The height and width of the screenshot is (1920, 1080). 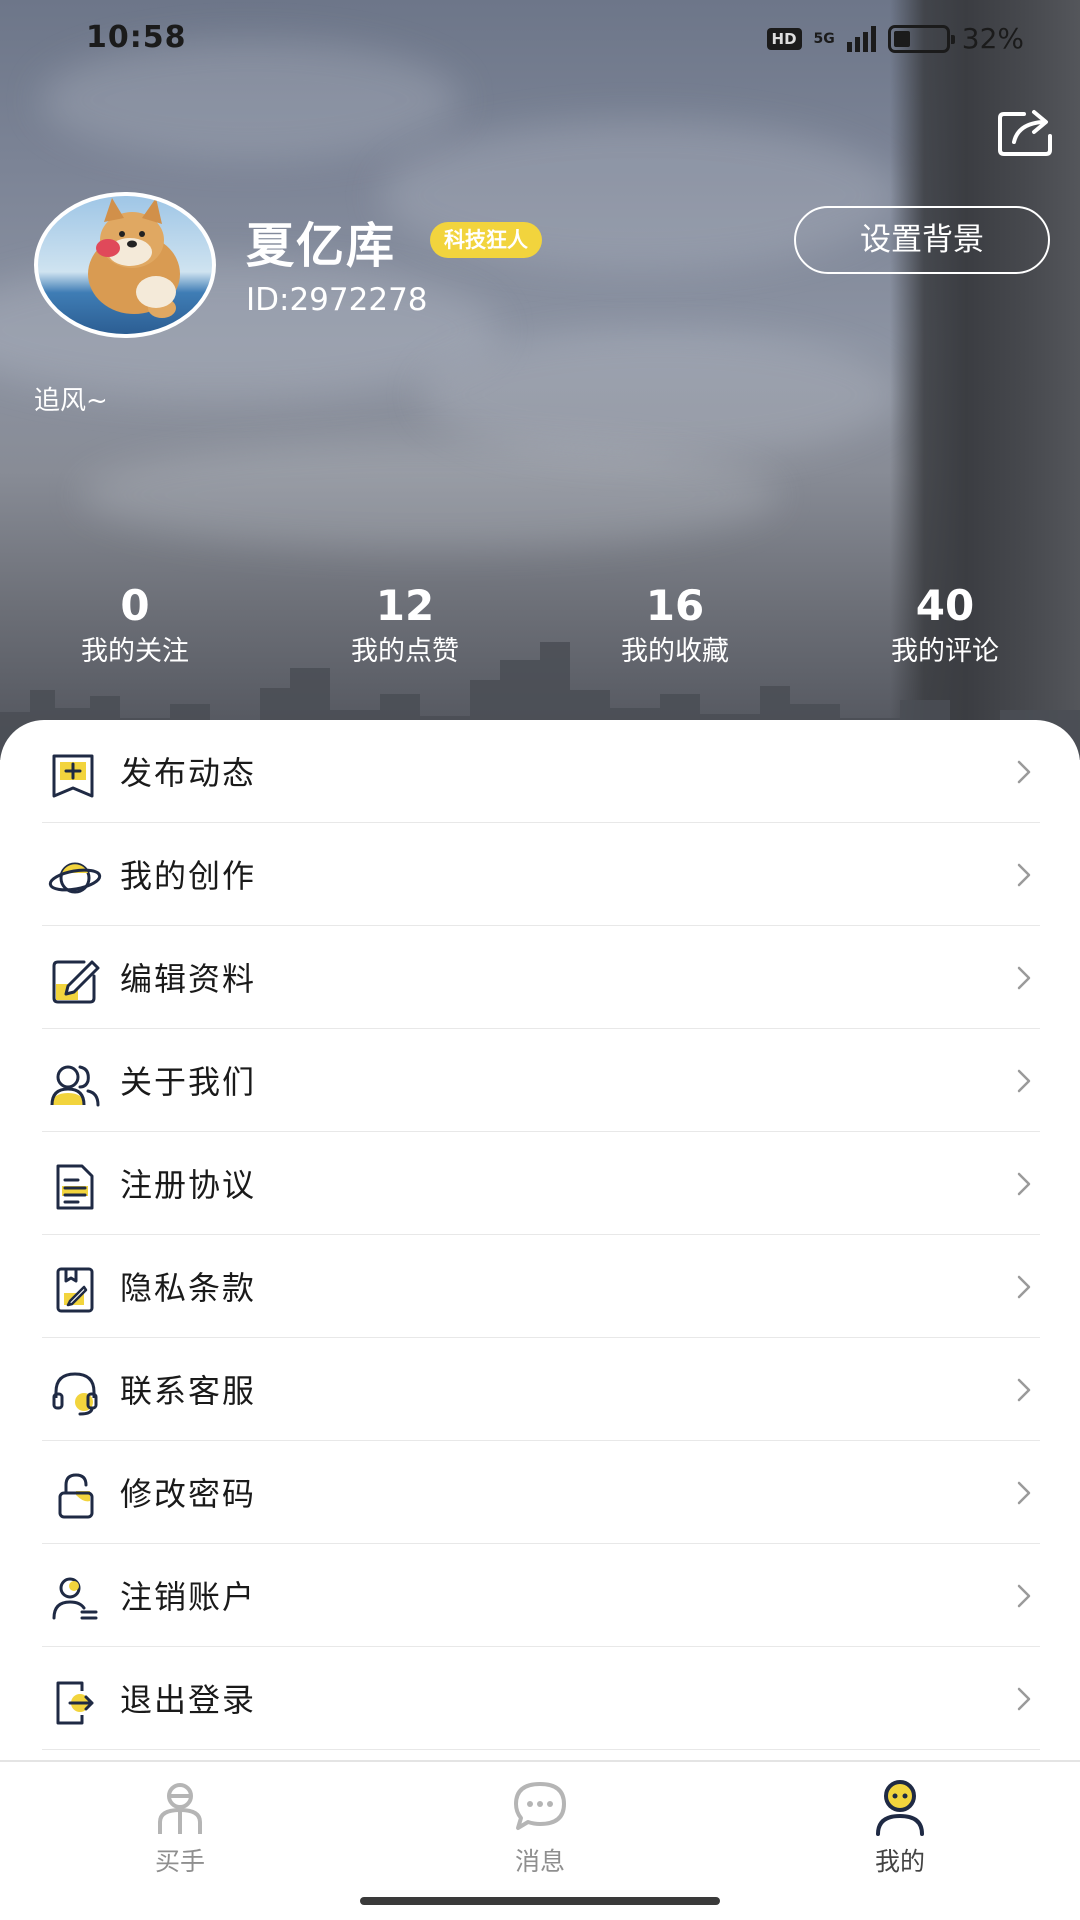 I want to click on signal-icon, so click(x=861, y=38).